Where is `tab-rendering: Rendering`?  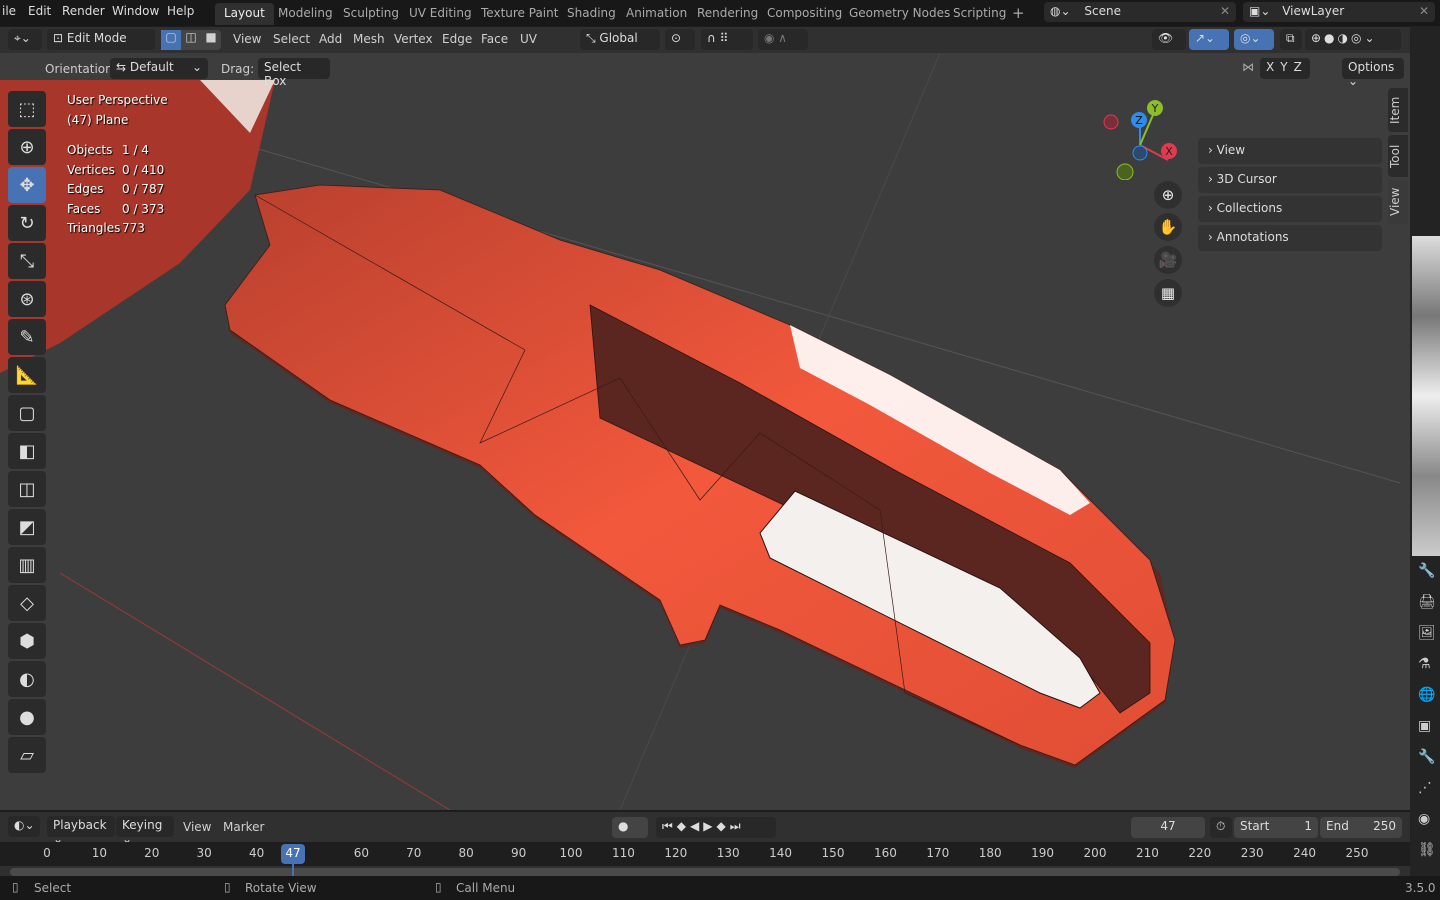 tab-rendering: Rendering is located at coordinates (727, 14).